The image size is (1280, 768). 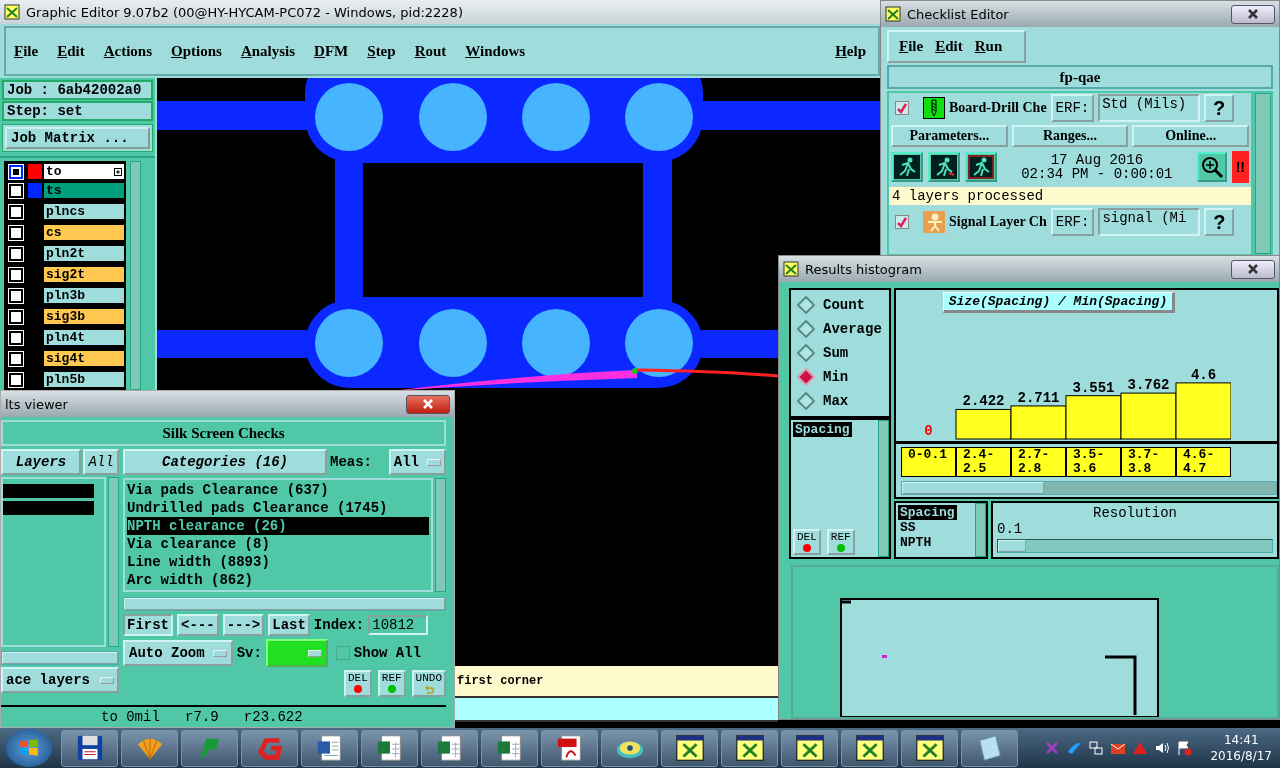 I want to click on layers-dropdown: ace layers, so click(x=60, y=680).